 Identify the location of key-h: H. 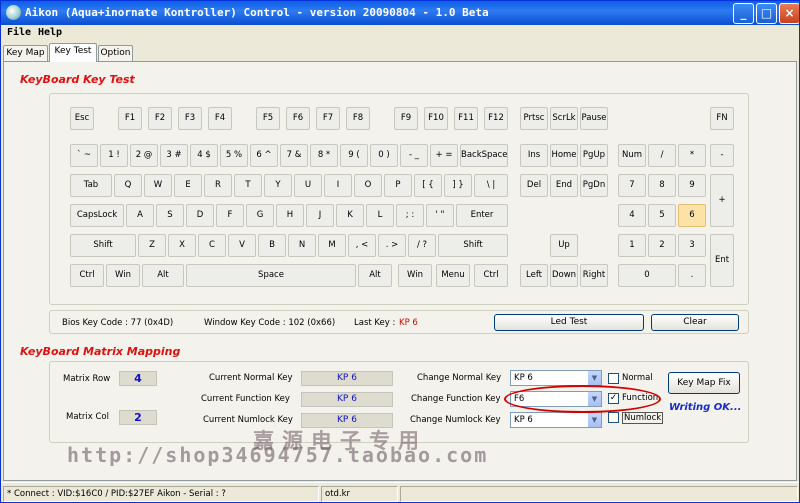
(290, 215).